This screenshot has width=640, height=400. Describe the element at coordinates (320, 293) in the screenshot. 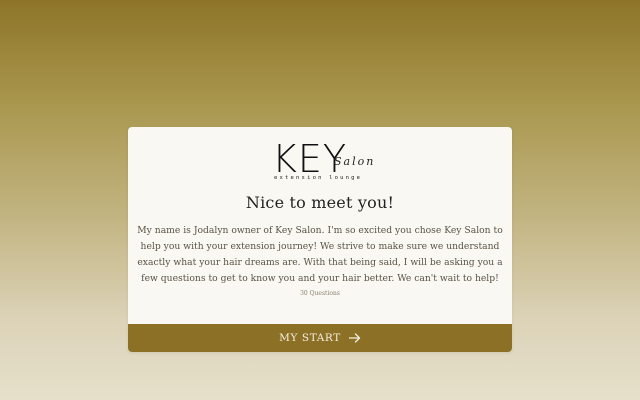

I see `question-count: 30 Questions` at that location.